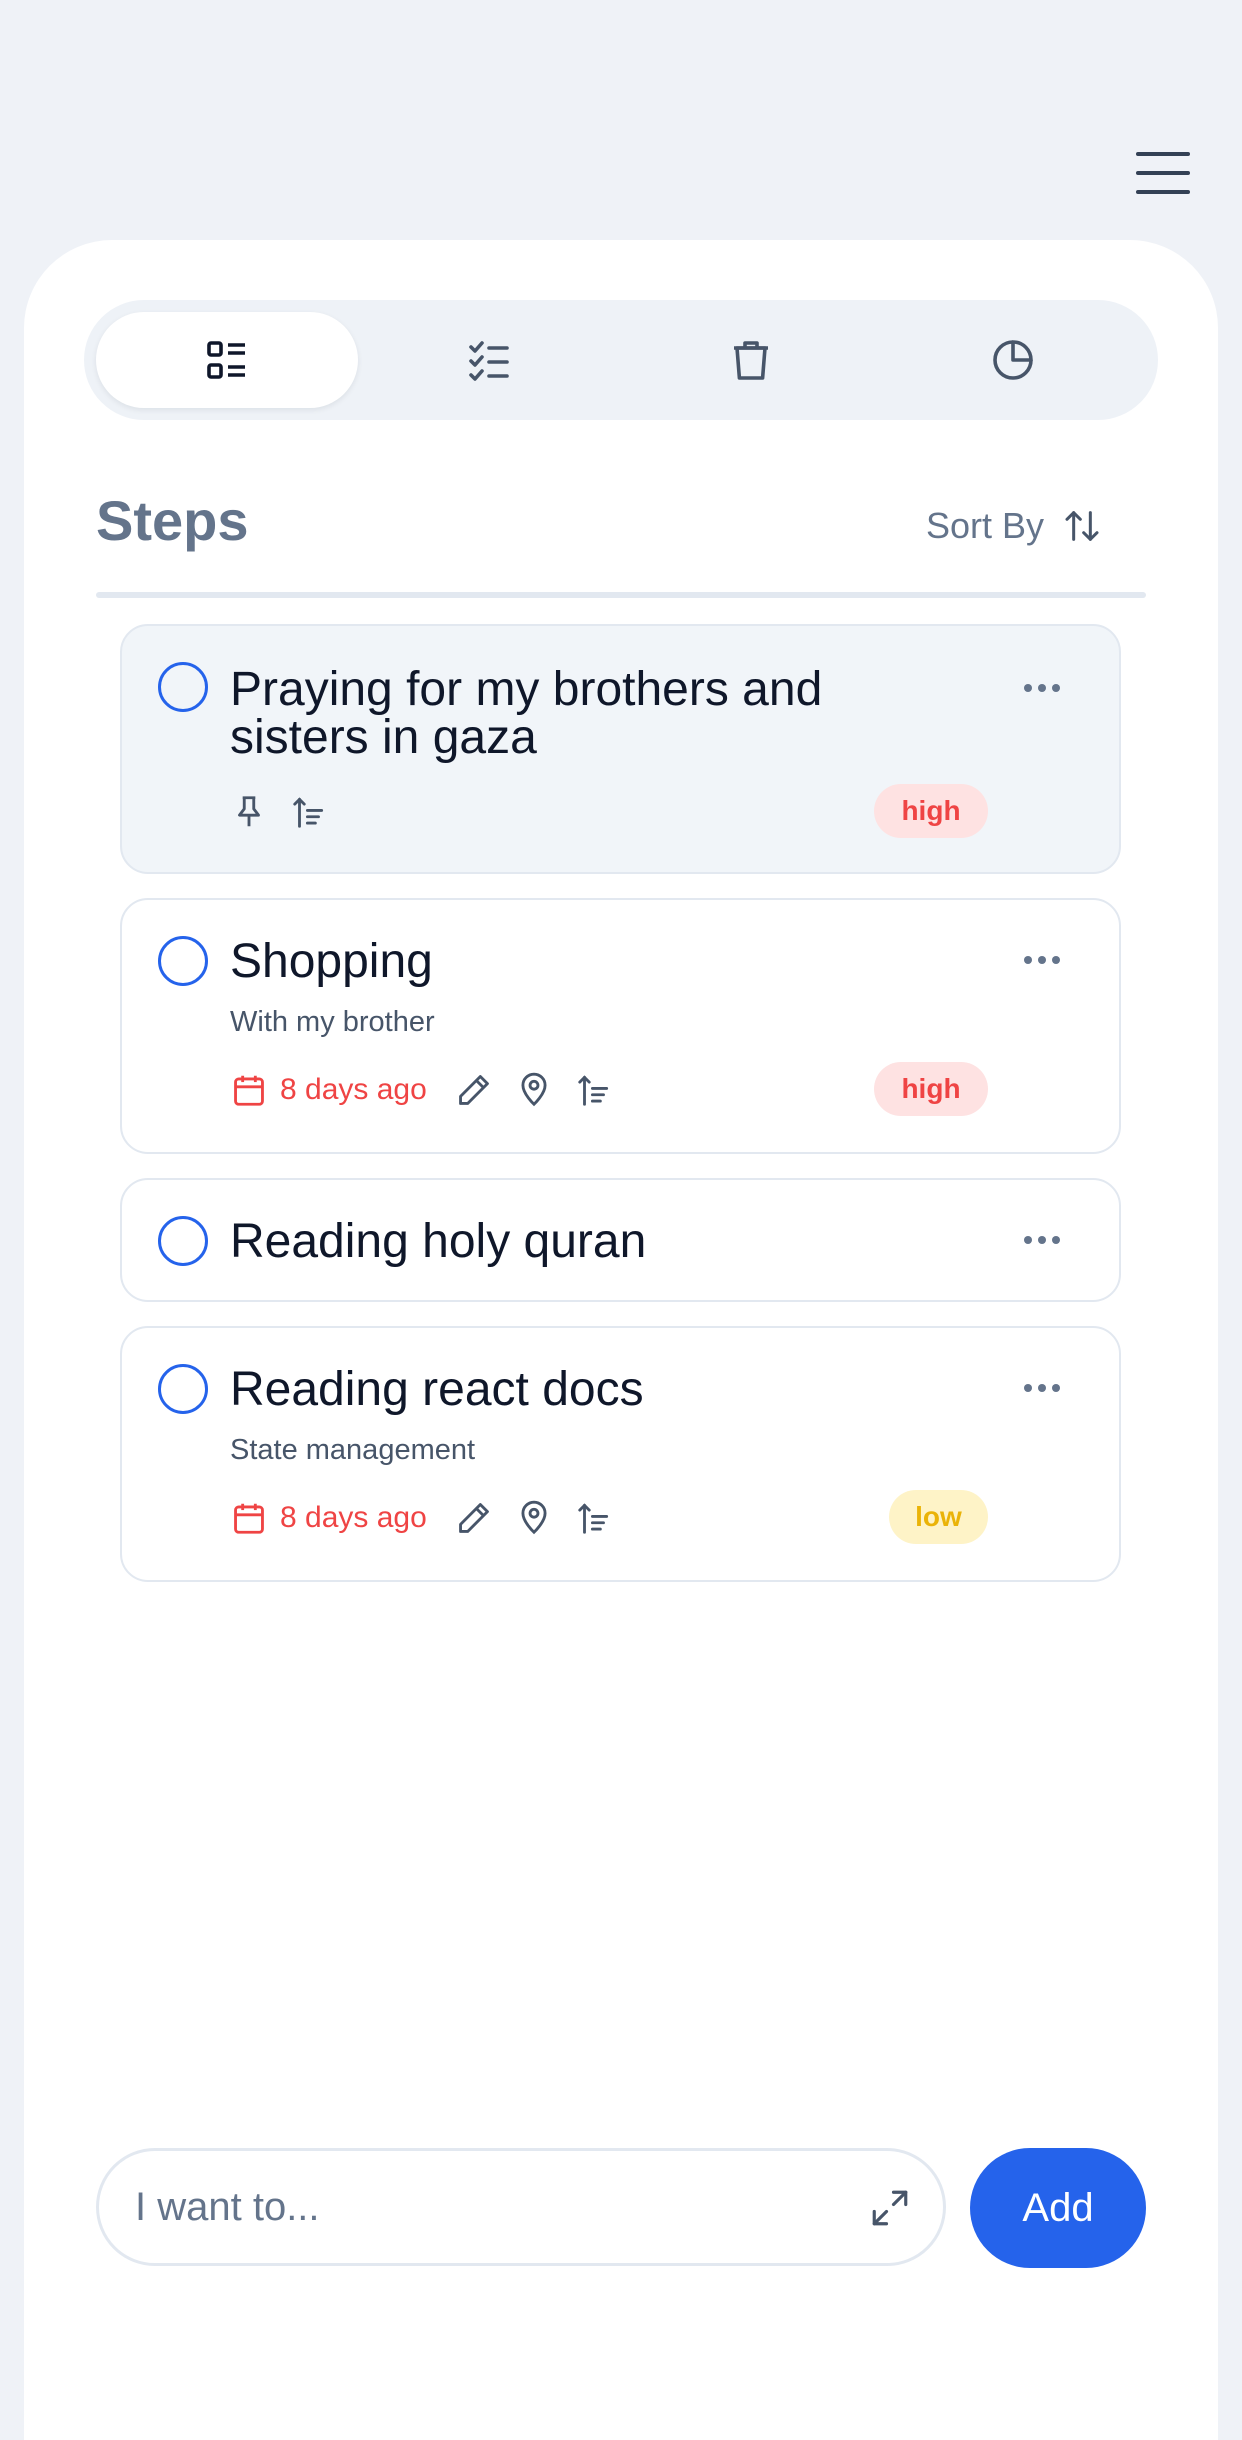  Describe the element at coordinates (485, 2207) in the screenshot. I see `new-task-input` at that location.